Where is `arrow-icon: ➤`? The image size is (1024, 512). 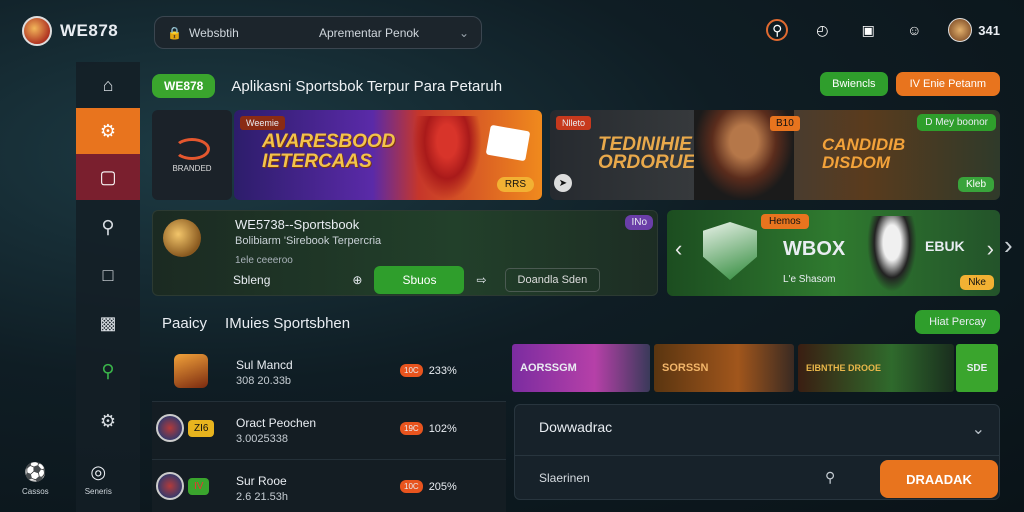 arrow-icon: ➤ is located at coordinates (563, 183).